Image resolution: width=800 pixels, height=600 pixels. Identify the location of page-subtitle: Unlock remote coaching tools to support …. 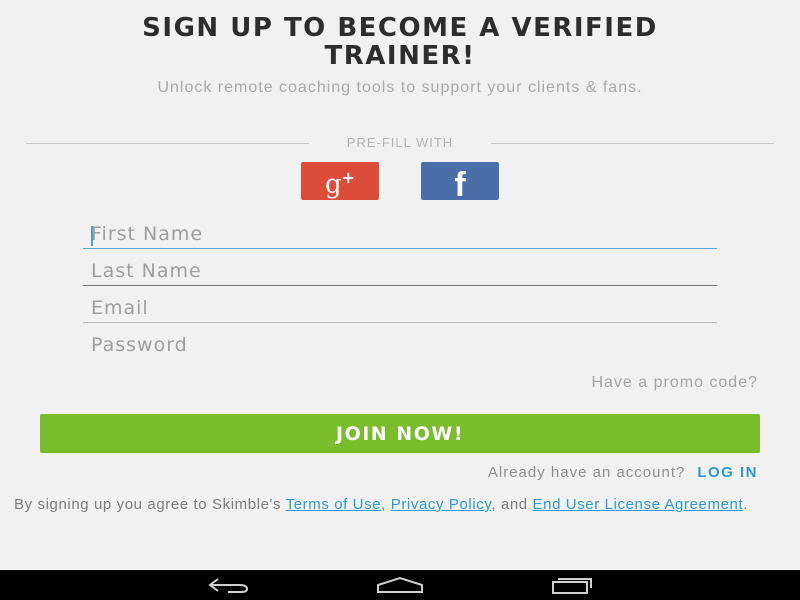
(400, 87).